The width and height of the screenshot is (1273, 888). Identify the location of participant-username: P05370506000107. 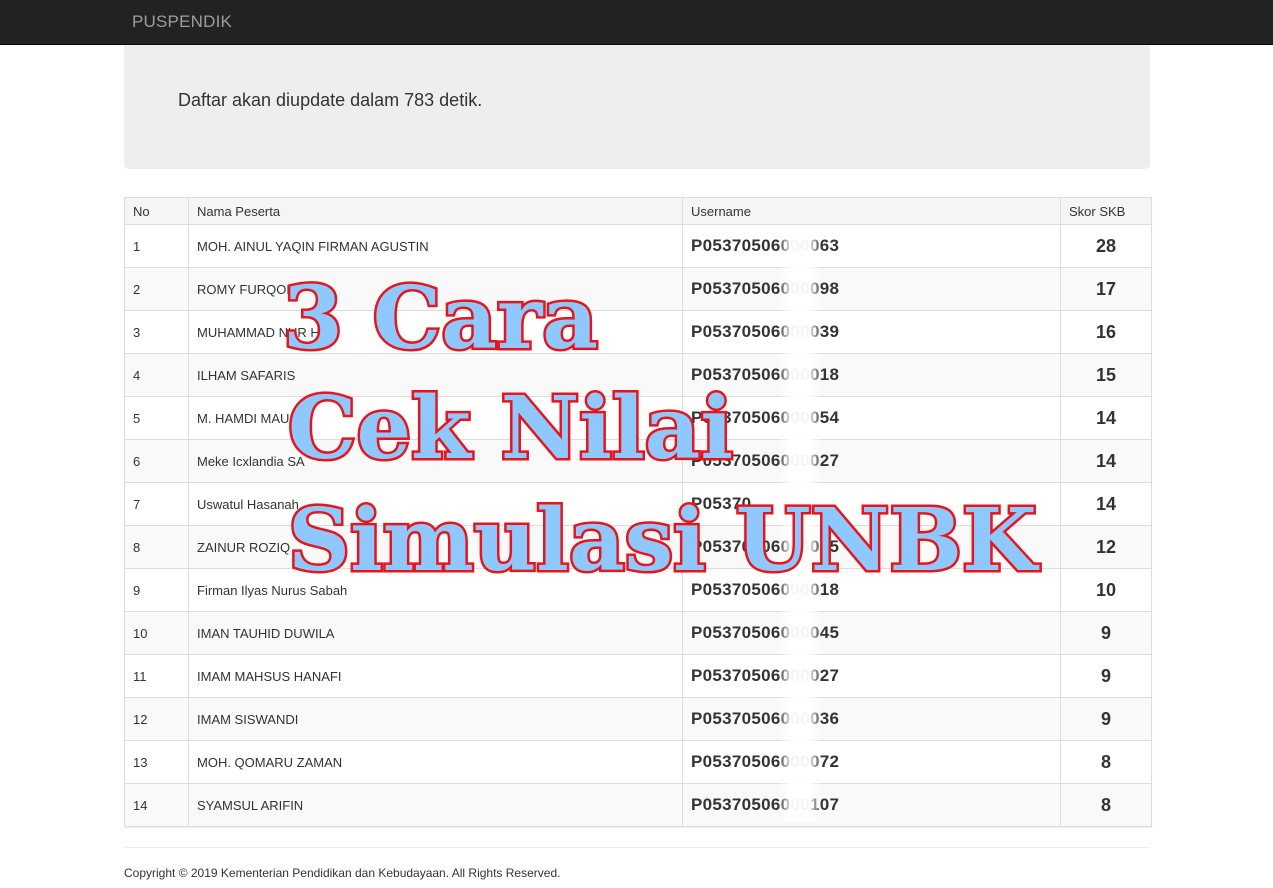
(871, 805).